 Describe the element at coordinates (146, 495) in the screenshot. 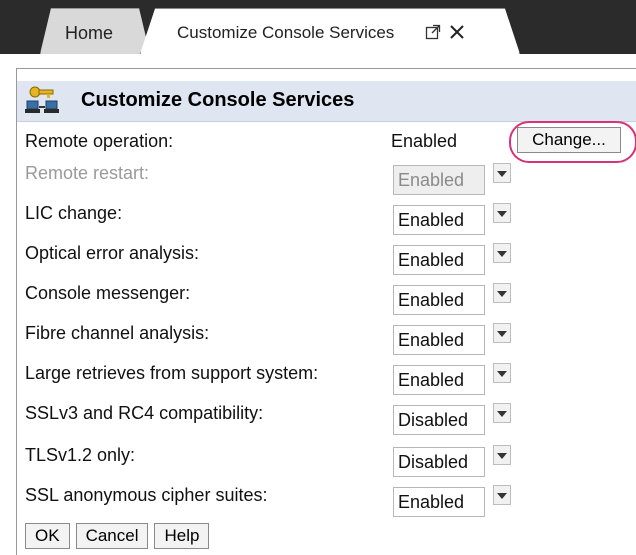

I see `setting-label: SSL anonymous cipher suites:` at that location.